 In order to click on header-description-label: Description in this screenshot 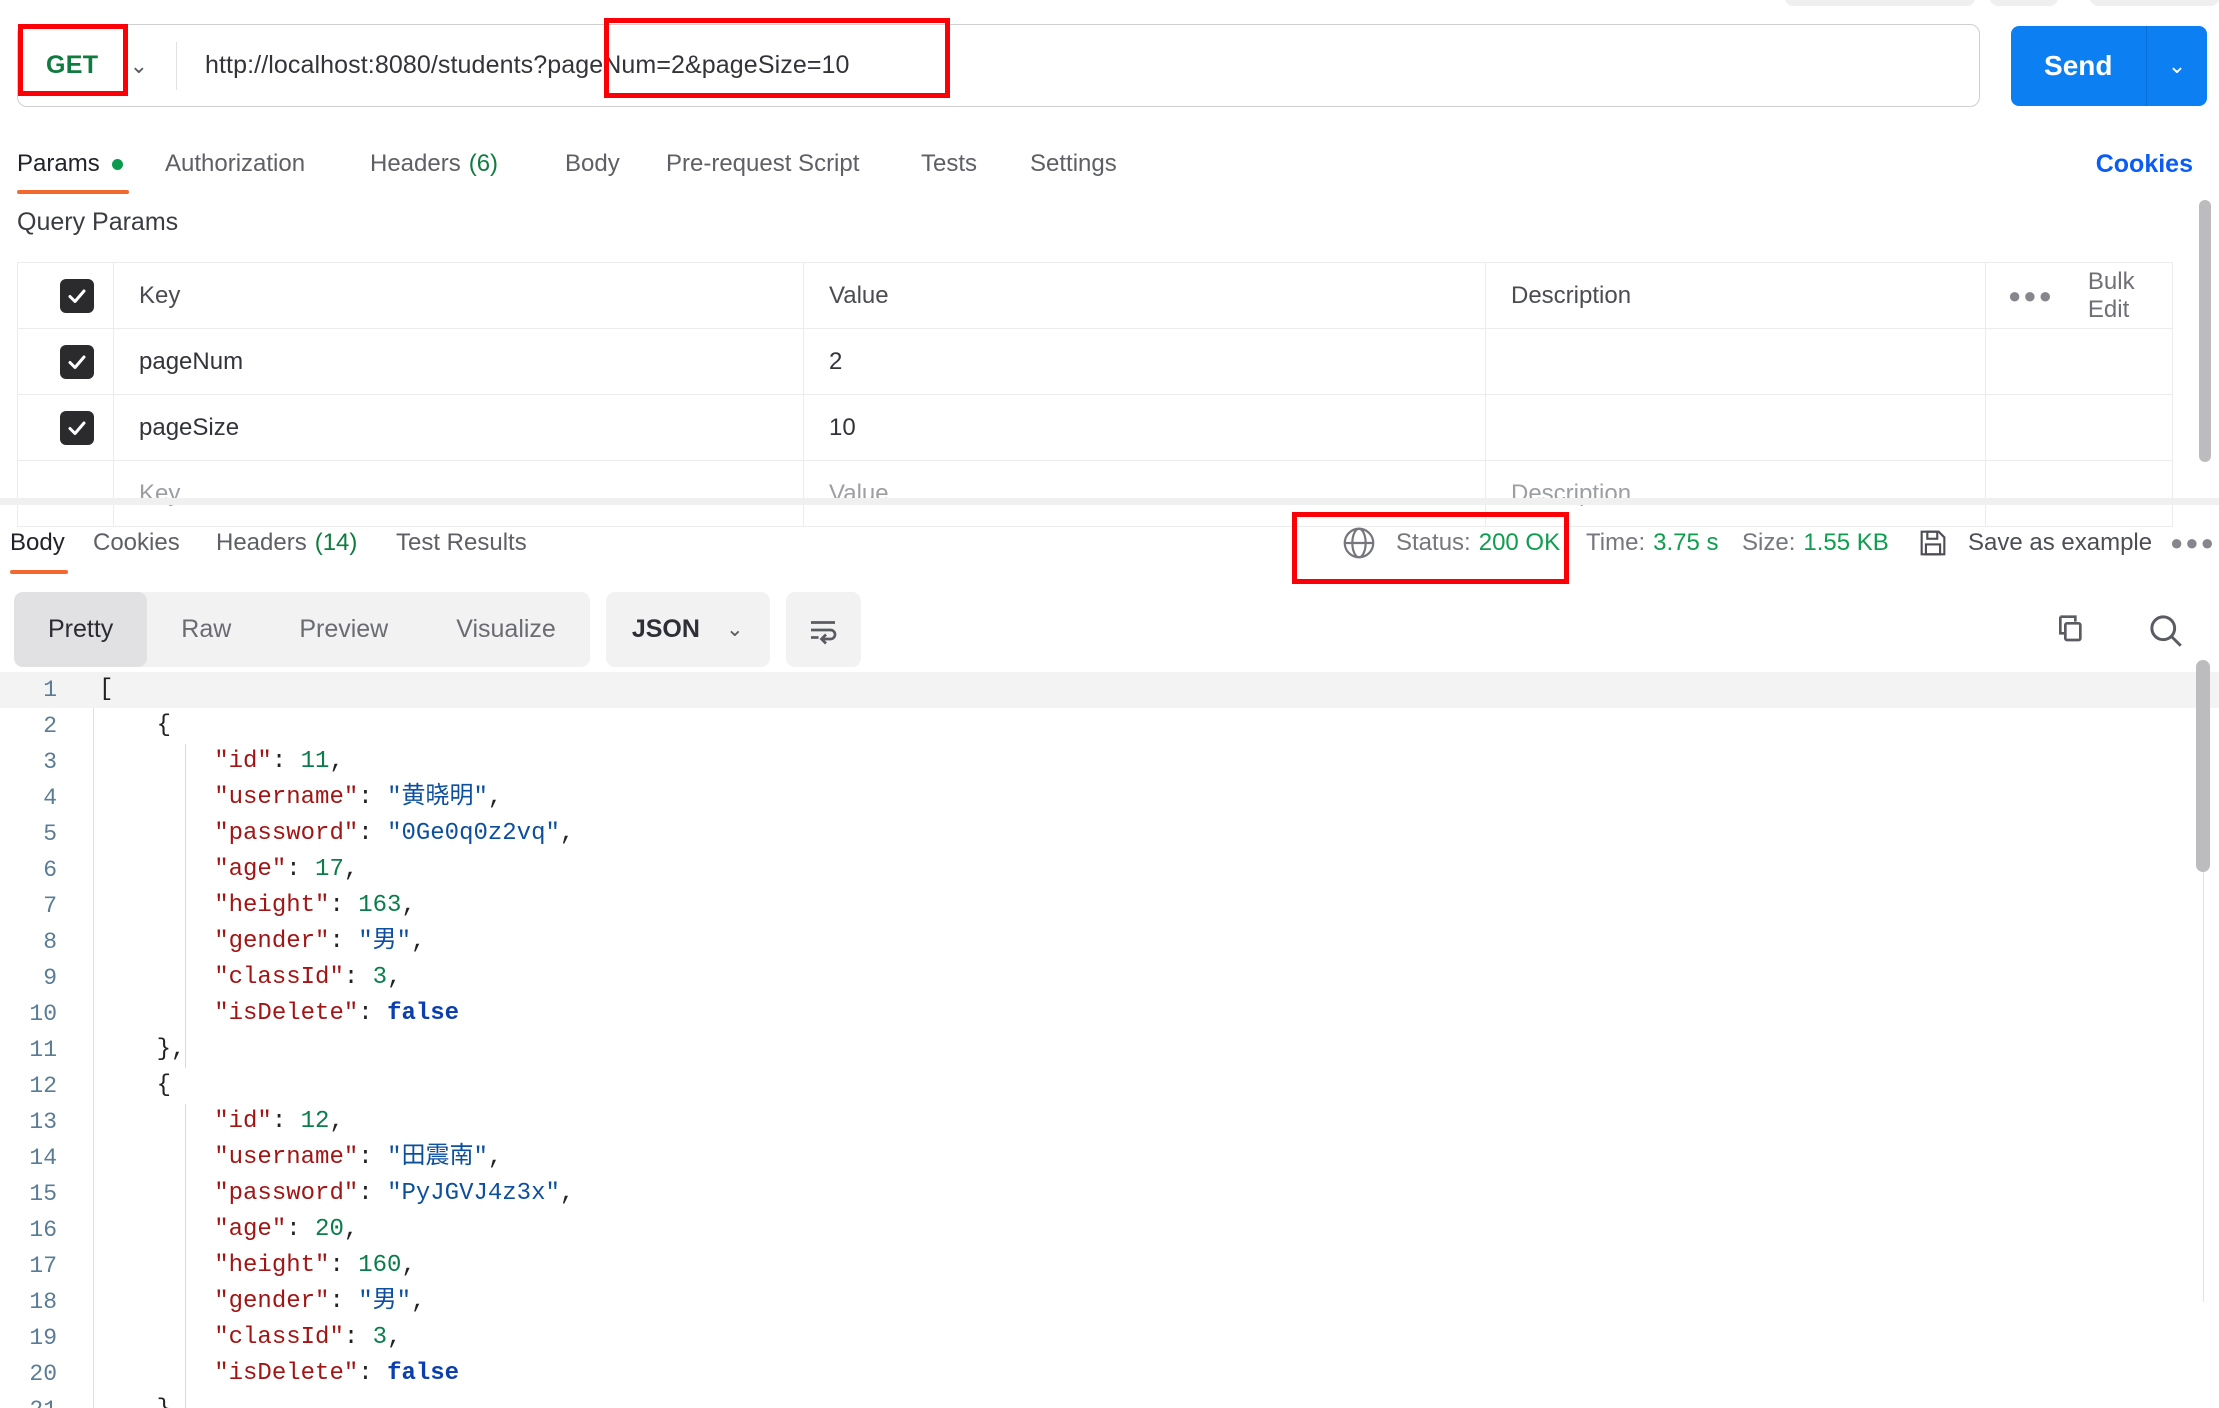, I will do `click(1571, 295)`.